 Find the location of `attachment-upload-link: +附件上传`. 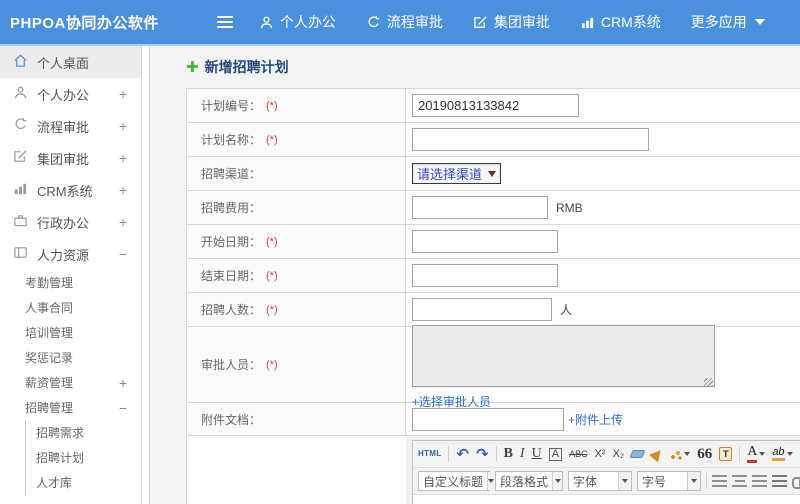

attachment-upload-link: +附件上传 is located at coordinates (595, 419).